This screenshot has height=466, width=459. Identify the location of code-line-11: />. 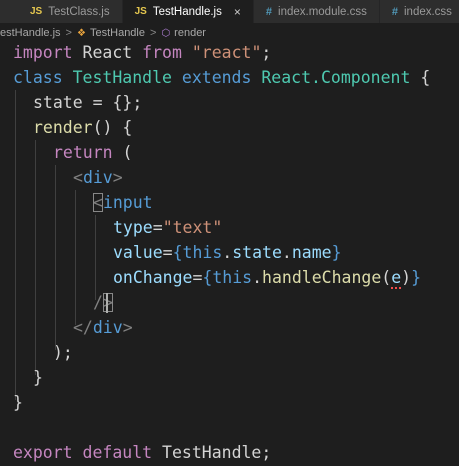
(103, 302).